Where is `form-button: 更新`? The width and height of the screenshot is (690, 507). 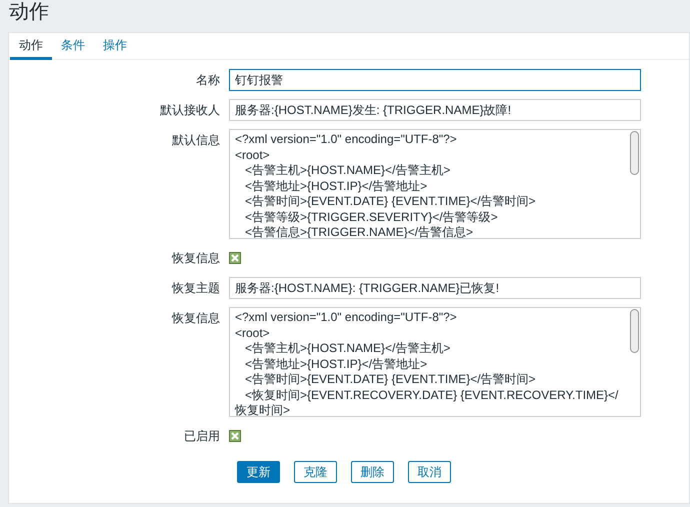 form-button: 更新 is located at coordinates (258, 472).